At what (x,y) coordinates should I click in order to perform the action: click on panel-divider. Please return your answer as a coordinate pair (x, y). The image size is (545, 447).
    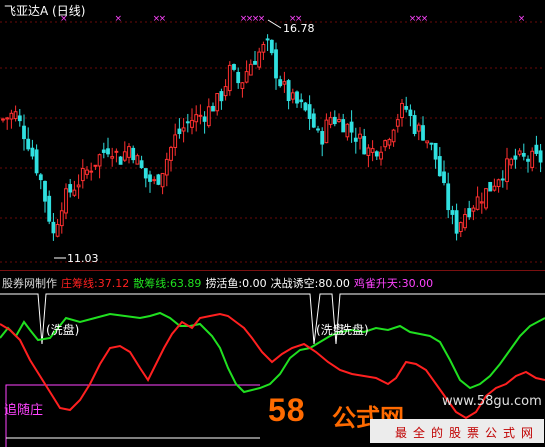
    Looking at the image, I should click on (272, 270).